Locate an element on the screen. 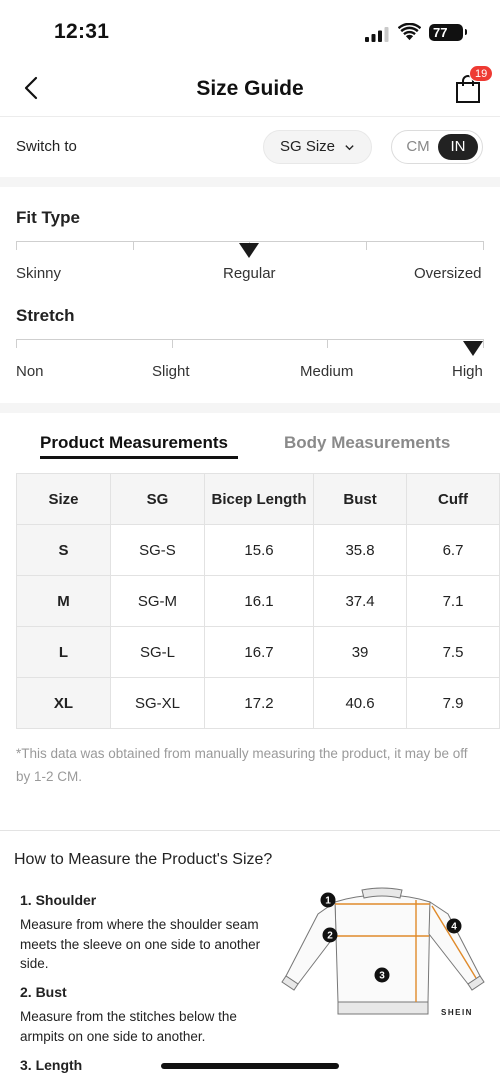 The image size is (500, 1080). size-cell: M is located at coordinates (63, 601).